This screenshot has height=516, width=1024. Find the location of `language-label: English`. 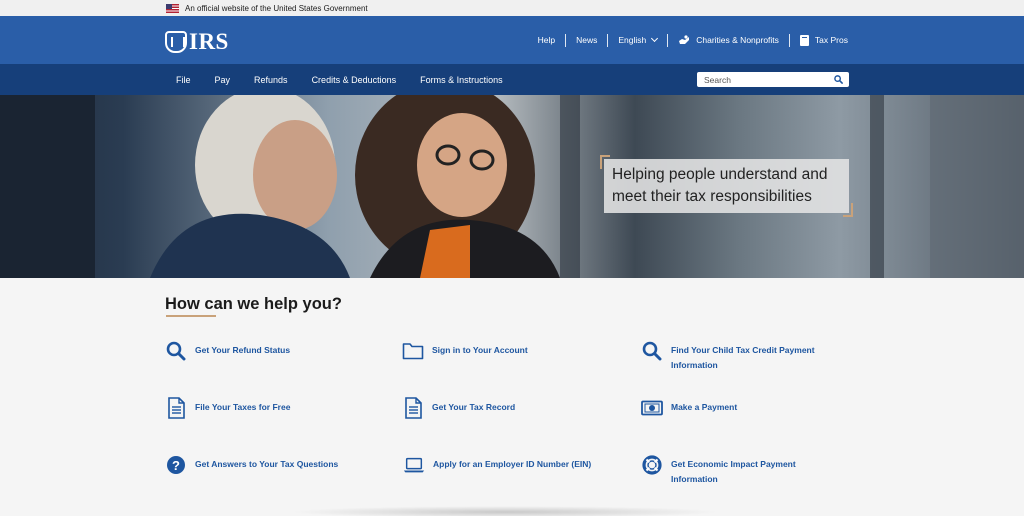

language-label: English is located at coordinates (632, 40).